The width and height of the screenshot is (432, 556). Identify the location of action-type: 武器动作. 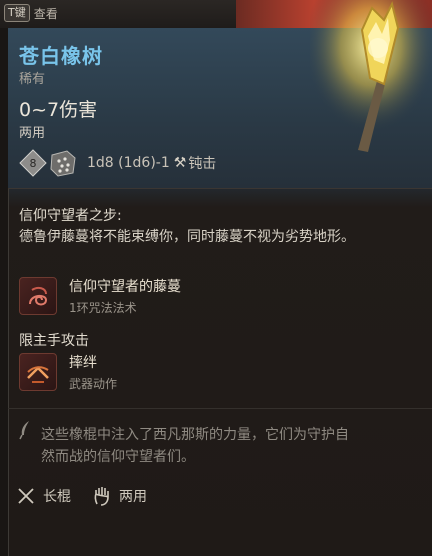
(93, 384).